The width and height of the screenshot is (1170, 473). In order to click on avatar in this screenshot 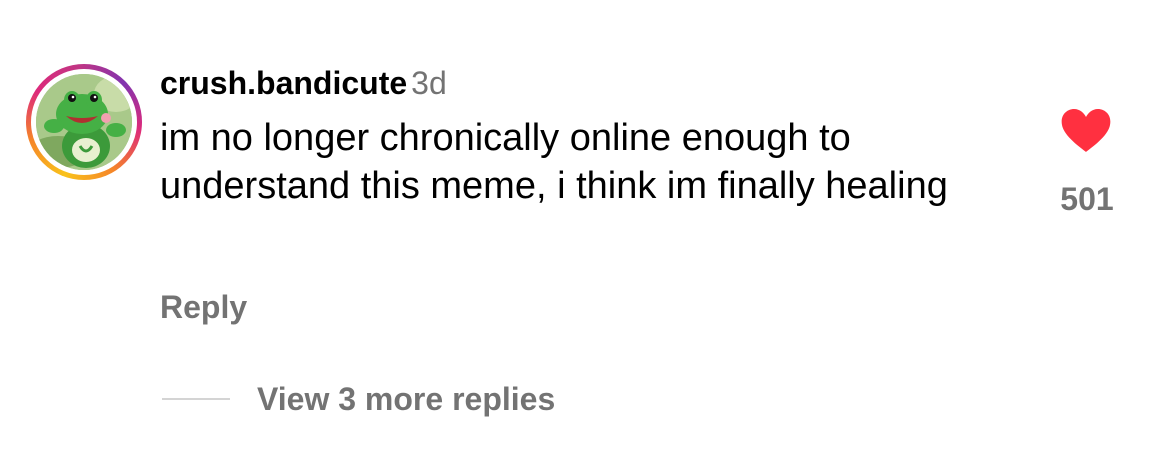, I will do `click(84, 122)`.